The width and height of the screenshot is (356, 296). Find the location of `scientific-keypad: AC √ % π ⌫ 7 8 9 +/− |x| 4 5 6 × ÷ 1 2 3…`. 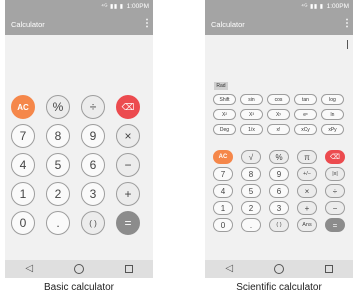

scientific-keypad: AC √ % π ⌫ 7 8 9 +/− |x| 4 5 6 × ÷ 1 2 3… is located at coordinates (279, 191).